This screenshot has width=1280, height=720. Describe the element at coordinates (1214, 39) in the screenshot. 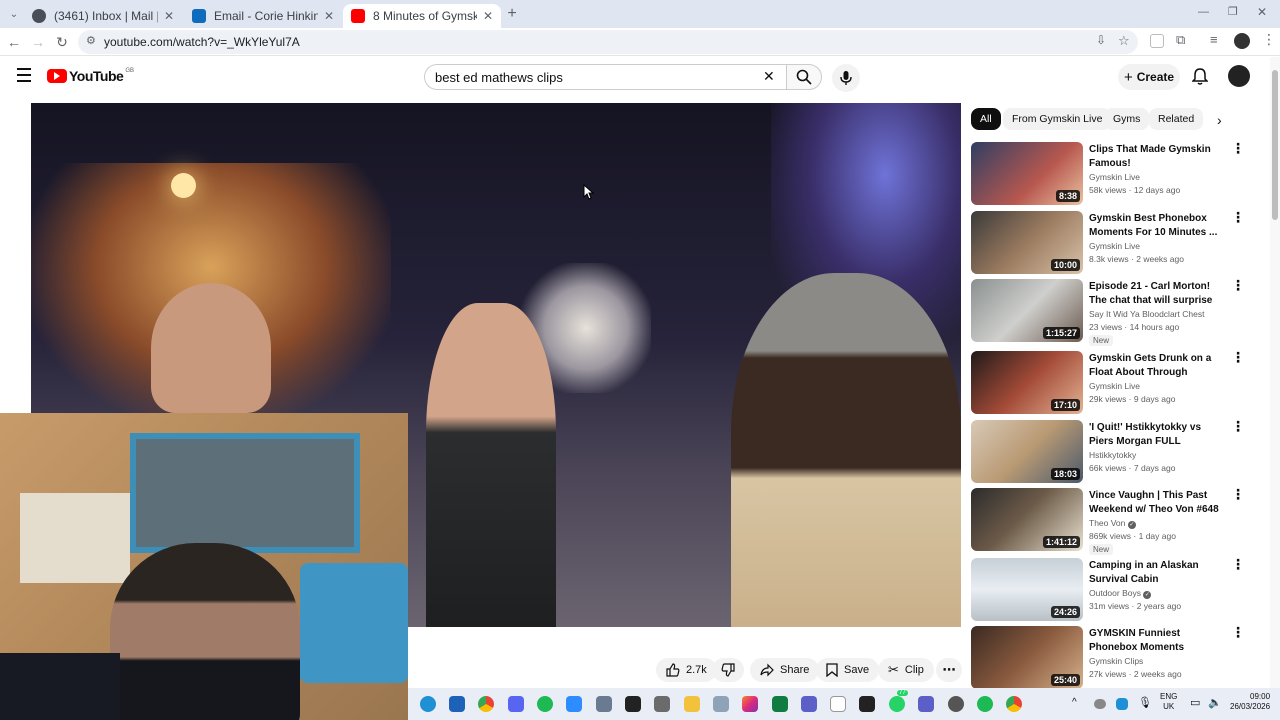

I see `media-controls-icon: ≡` at that location.